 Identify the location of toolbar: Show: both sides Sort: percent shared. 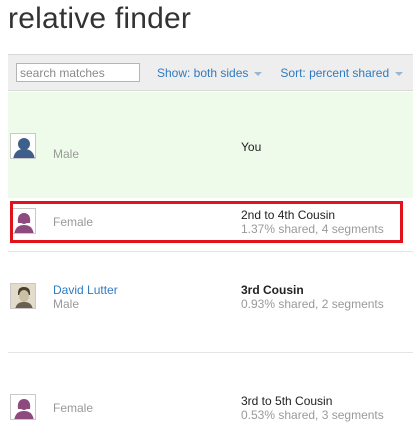
(210, 72).